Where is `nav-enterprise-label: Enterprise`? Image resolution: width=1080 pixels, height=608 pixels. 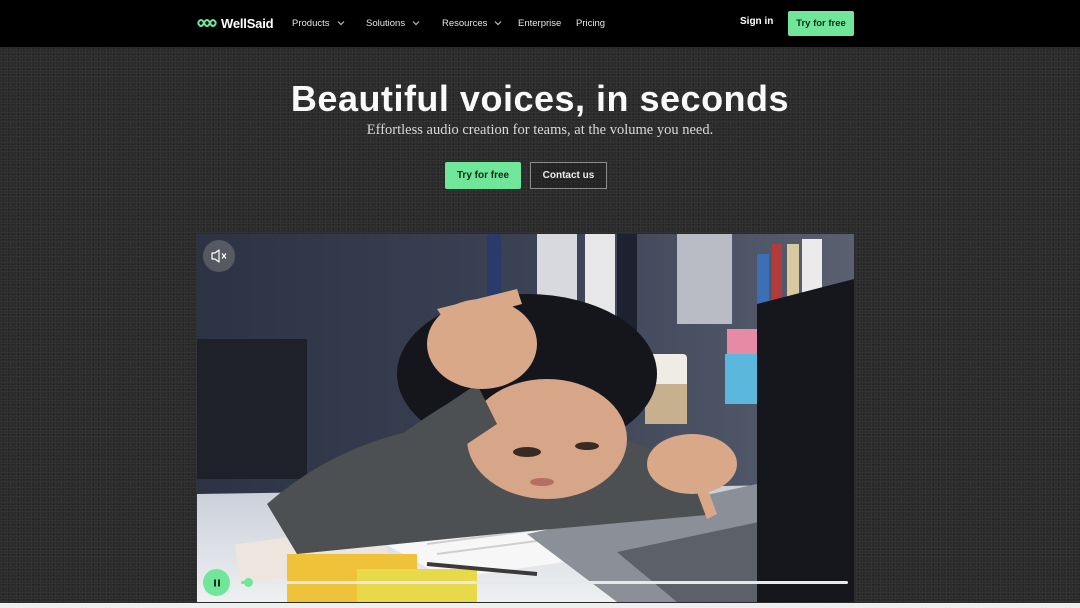
nav-enterprise-label: Enterprise is located at coordinates (540, 23).